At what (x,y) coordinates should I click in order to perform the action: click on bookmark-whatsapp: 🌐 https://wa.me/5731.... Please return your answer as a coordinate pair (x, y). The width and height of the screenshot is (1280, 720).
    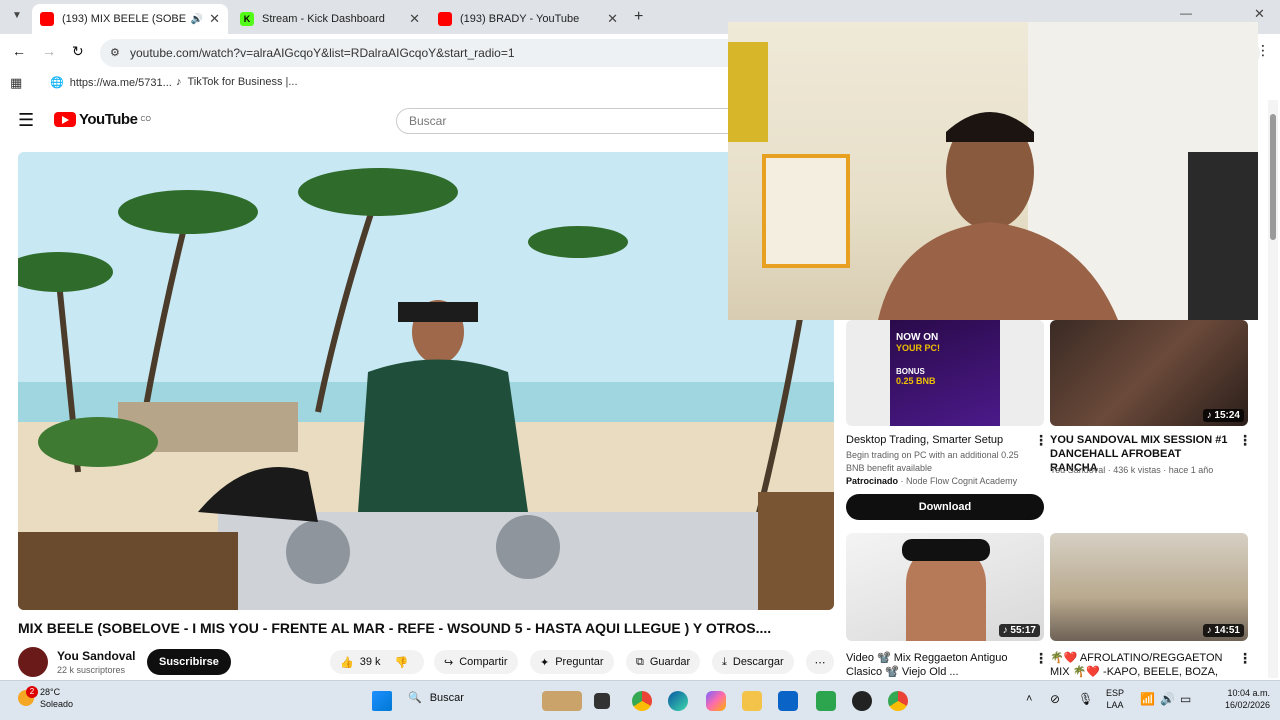
    Looking at the image, I should click on (111, 83).